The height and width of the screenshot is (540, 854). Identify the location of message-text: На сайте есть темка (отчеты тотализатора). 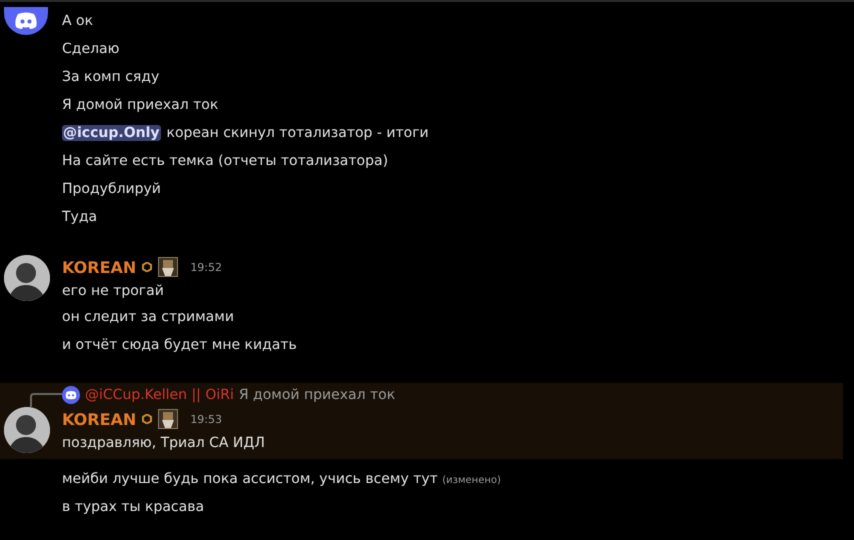
(225, 161).